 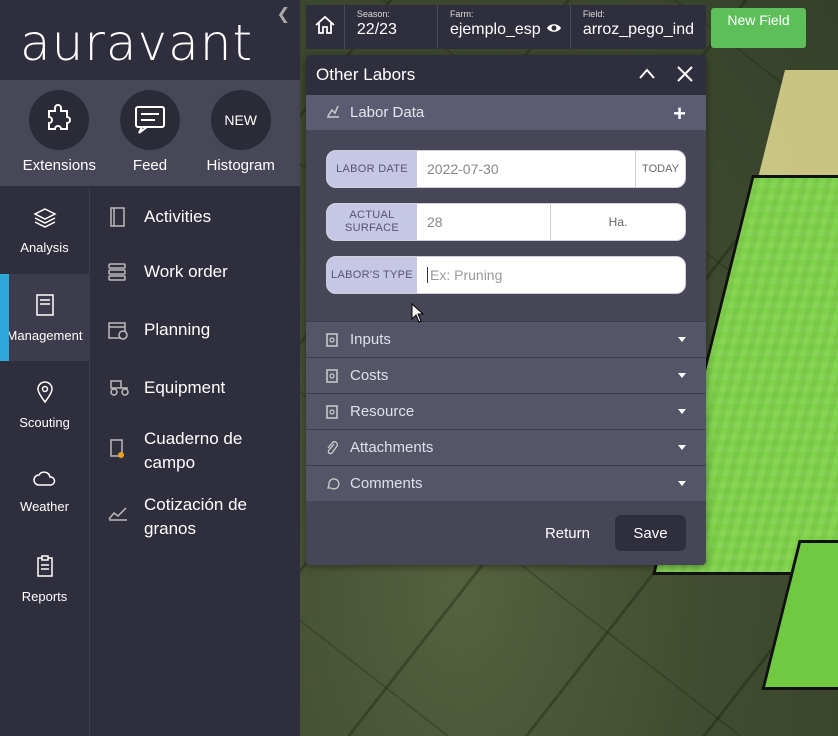 What do you see at coordinates (120, 515) in the screenshot?
I see `chart-icon` at bounding box center [120, 515].